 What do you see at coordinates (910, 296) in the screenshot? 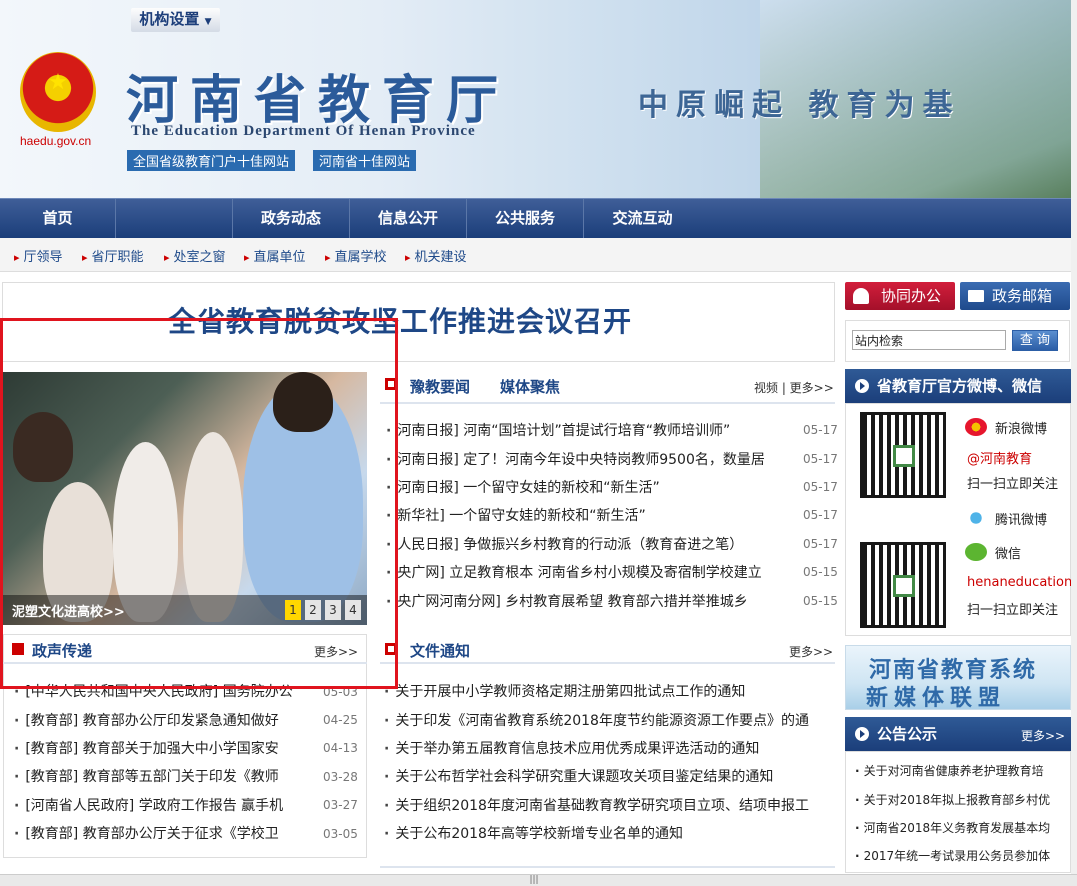
I see `collab-office-label: 协同办公` at bounding box center [910, 296].